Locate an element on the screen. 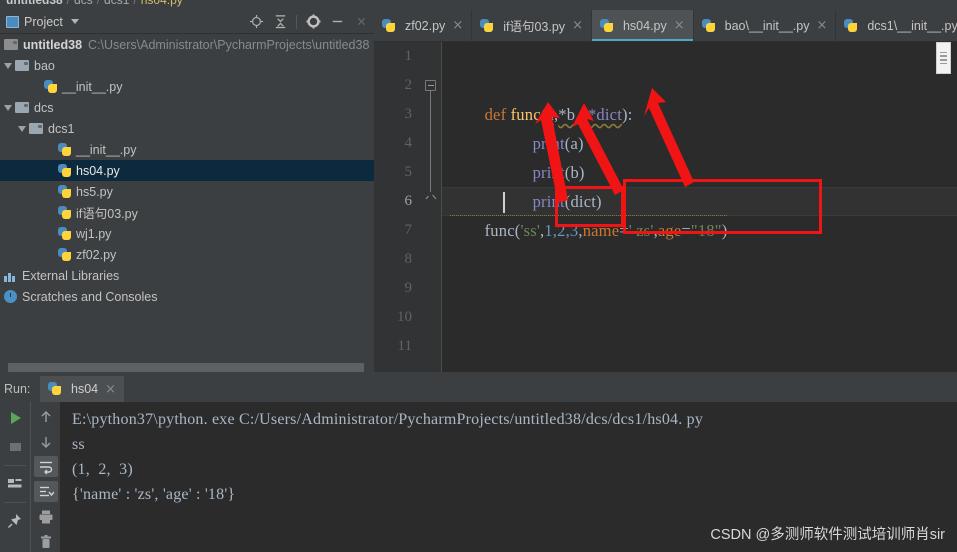 The width and height of the screenshot is (957, 552). editor-tab-hs04-py: hs04.py × is located at coordinates (642, 25).